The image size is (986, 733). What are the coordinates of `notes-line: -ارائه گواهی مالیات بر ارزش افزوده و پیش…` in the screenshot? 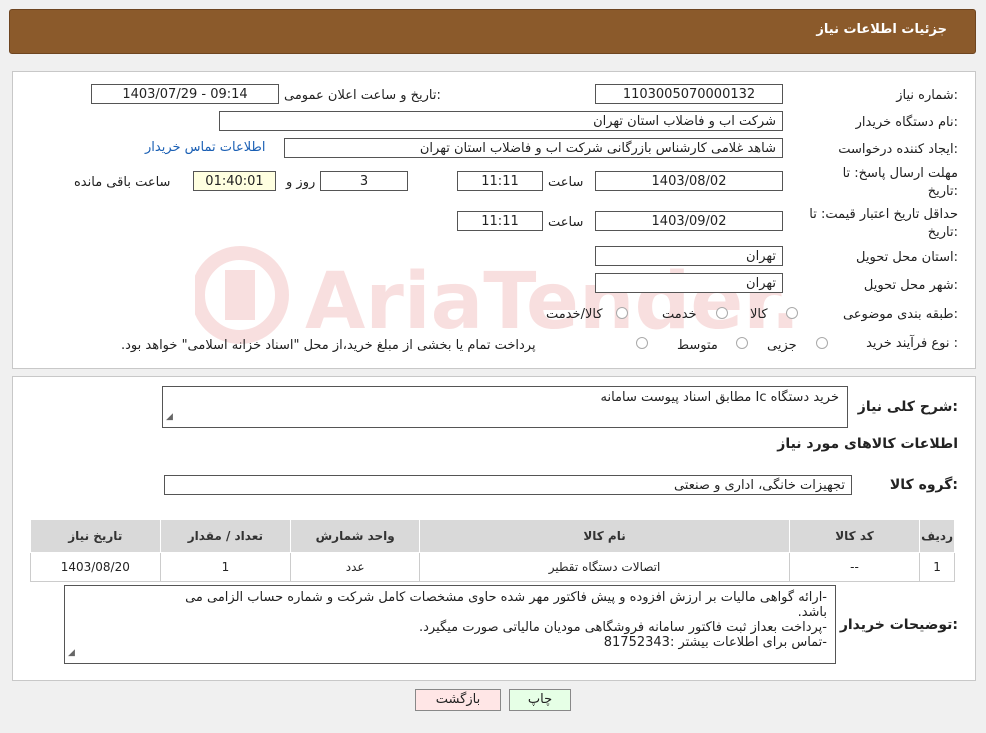 It's located at (506, 597).